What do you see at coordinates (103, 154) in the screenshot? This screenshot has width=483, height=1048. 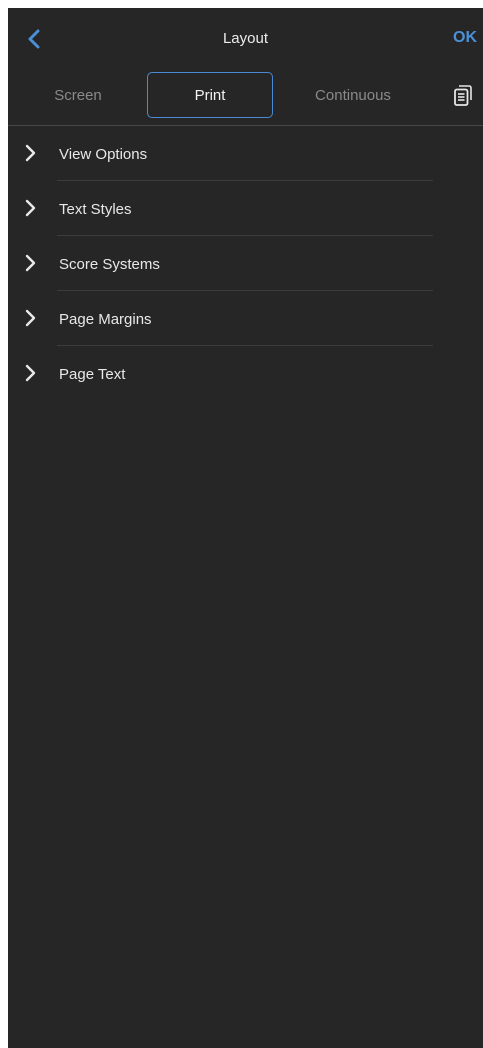 I see `section-label: View Options` at bounding box center [103, 154].